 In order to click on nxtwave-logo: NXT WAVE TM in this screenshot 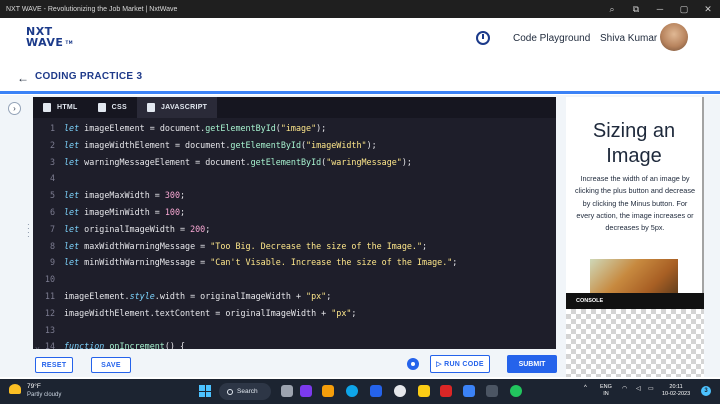, I will do `click(49, 37)`.